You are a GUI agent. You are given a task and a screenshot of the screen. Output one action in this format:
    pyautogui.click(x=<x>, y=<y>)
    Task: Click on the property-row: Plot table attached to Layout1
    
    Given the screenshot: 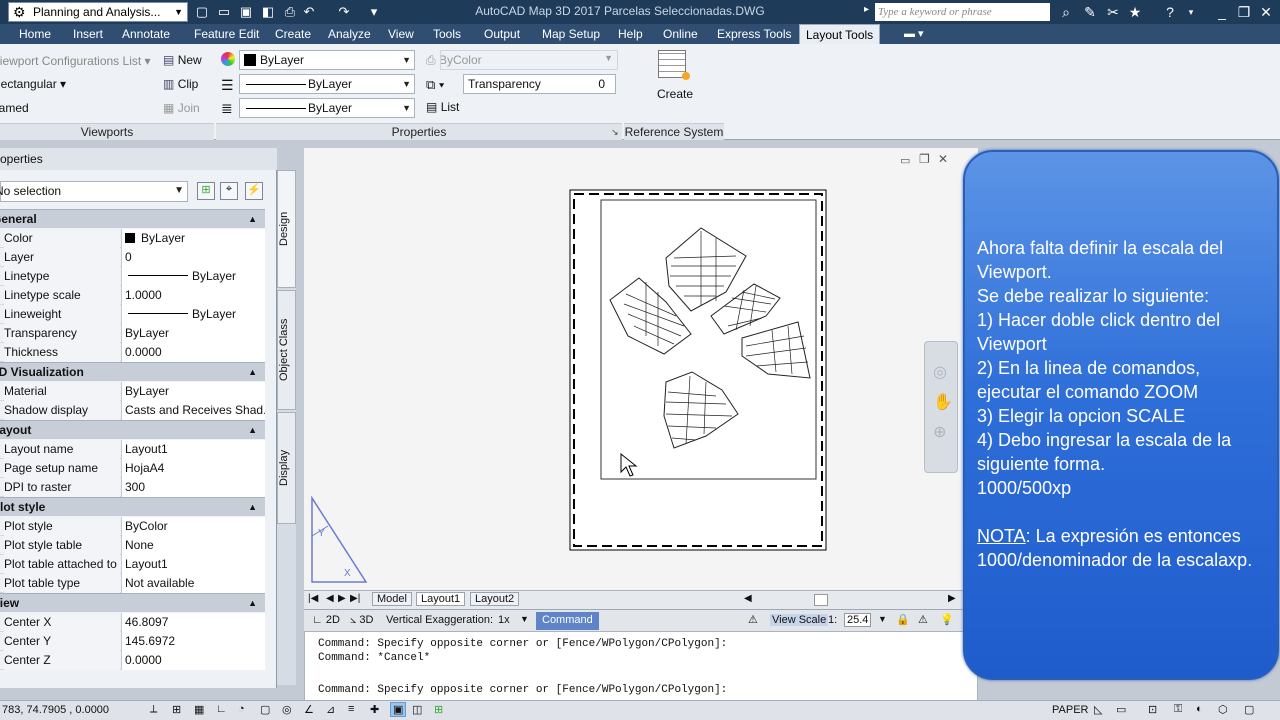 What is the action you would take?
    pyautogui.click(x=132, y=564)
    